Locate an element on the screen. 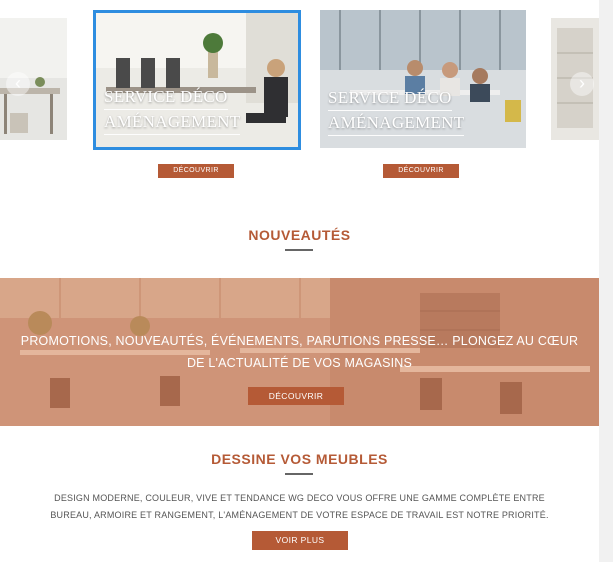 This screenshot has width=613, height=562. decouvrir-button-slide-1: DÉCOUVRIR is located at coordinates (196, 171).